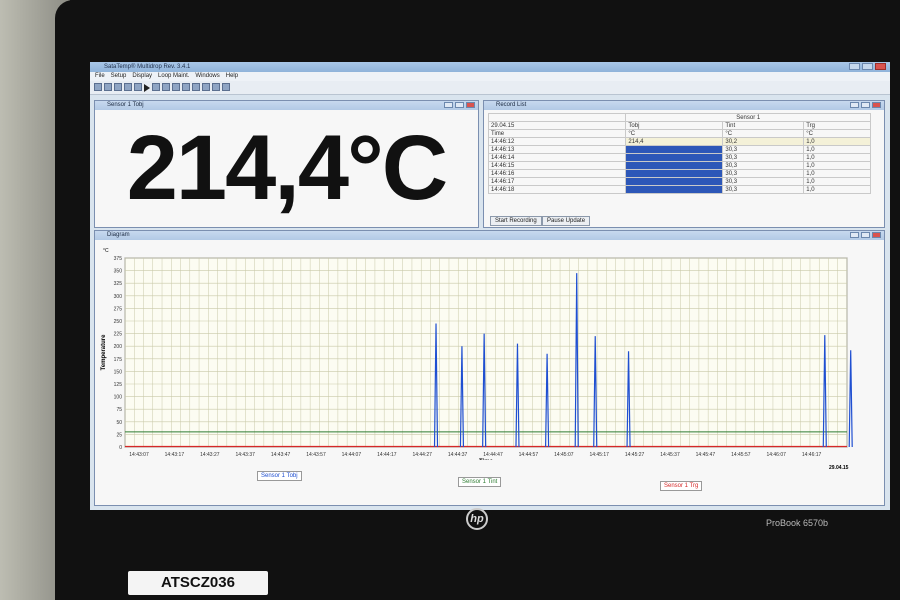 This screenshot has height=600, width=900. Describe the element at coordinates (557, 173) in the screenshot. I see `cell-time: 14:46:16` at that location.